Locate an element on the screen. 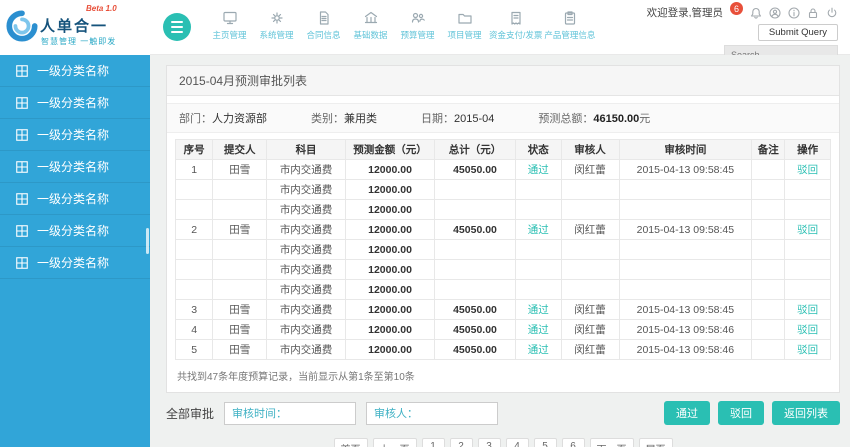 Image resolution: width=850 pixels, height=447 pixels. pagination-button: 上一页 is located at coordinates (394, 442).